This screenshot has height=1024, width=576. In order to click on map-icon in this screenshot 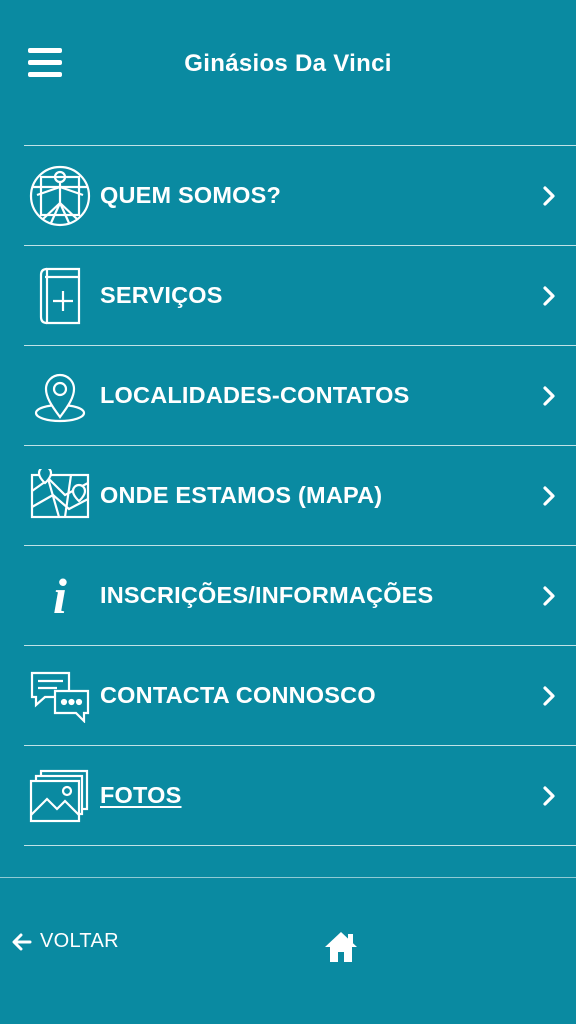, I will do `click(60, 496)`.